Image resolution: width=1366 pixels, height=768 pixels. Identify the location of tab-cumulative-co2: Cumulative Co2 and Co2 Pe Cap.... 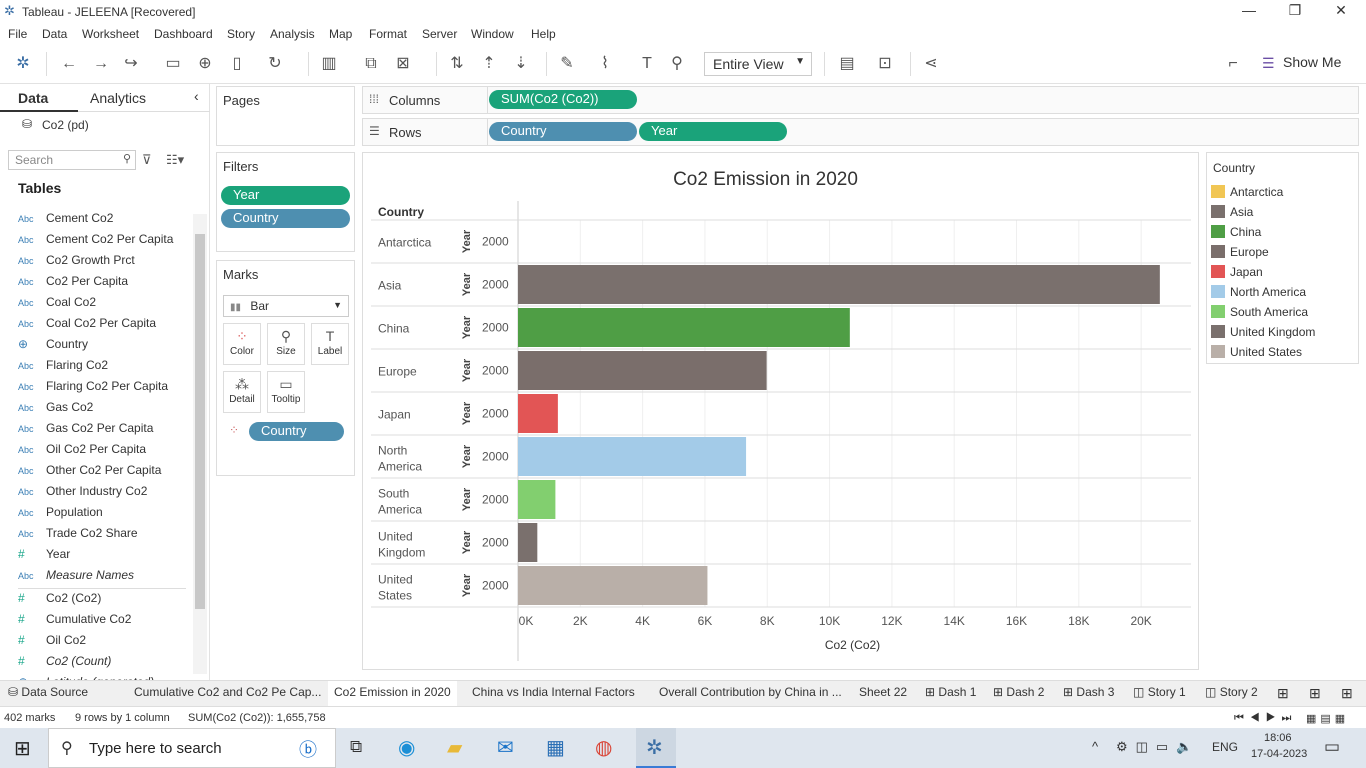
(227, 692).